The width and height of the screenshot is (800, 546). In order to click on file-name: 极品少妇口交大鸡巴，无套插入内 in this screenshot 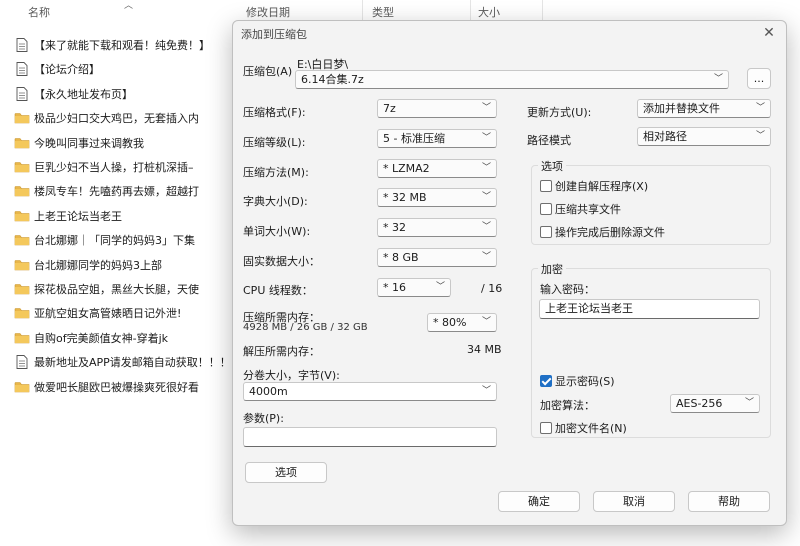, I will do `click(116, 119)`.